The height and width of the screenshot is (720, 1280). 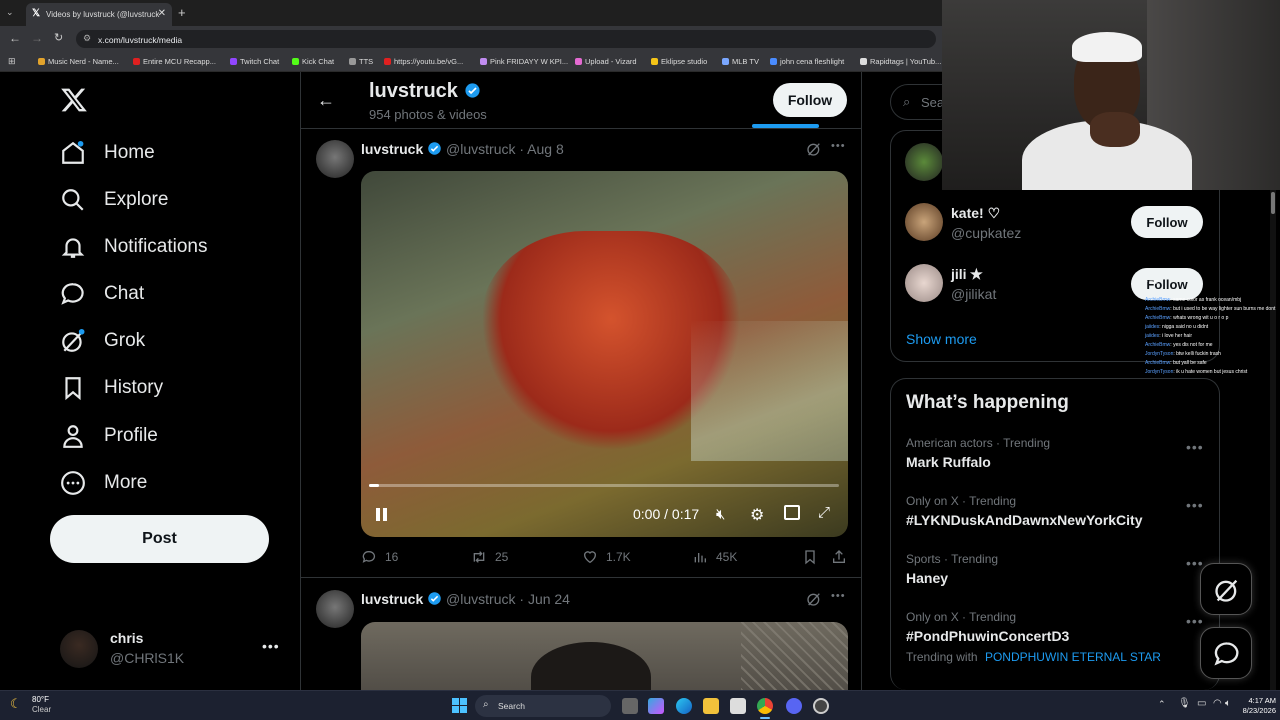 What do you see at coordinates (604, 485) in the screenshot?
I see `video-progress-track` at bounding box center [604, 485].